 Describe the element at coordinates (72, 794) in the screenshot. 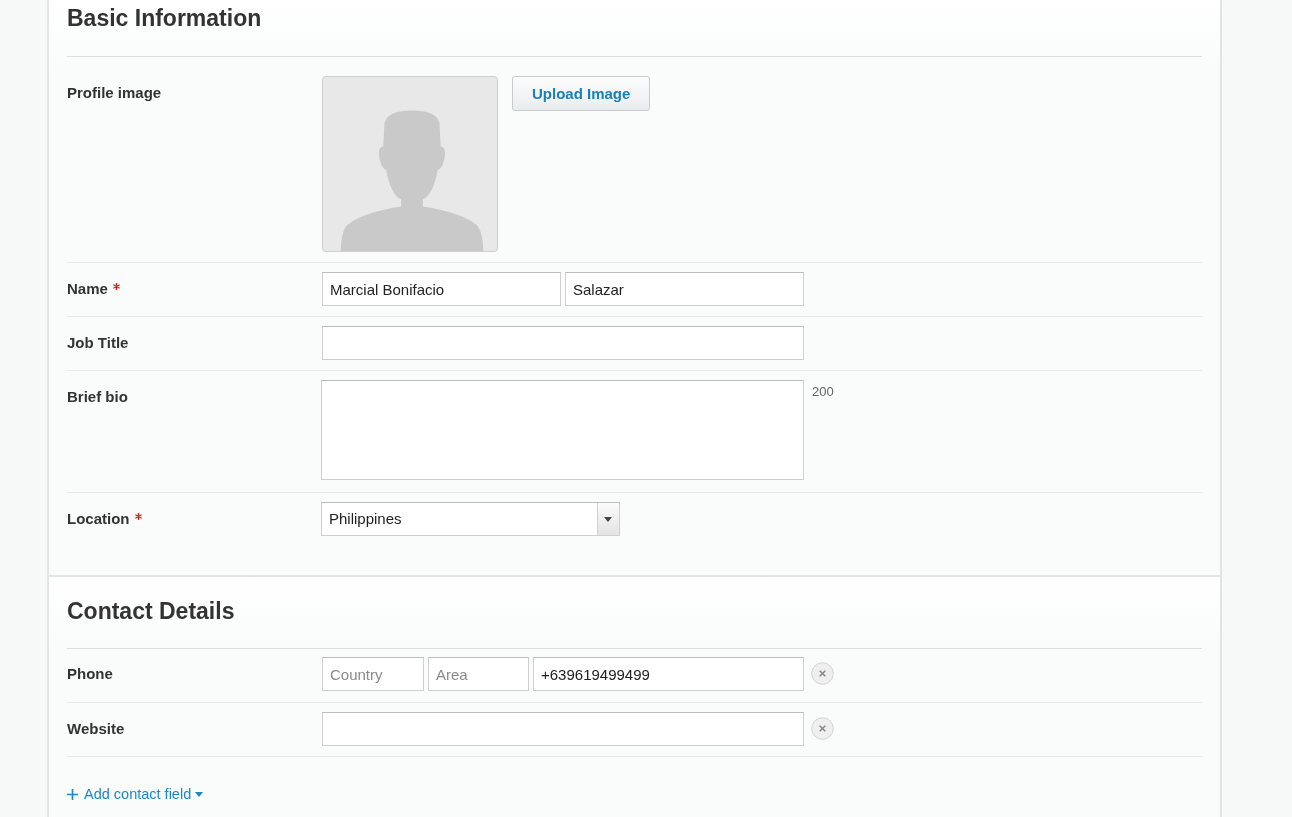

I see `plus-icon` at that location.